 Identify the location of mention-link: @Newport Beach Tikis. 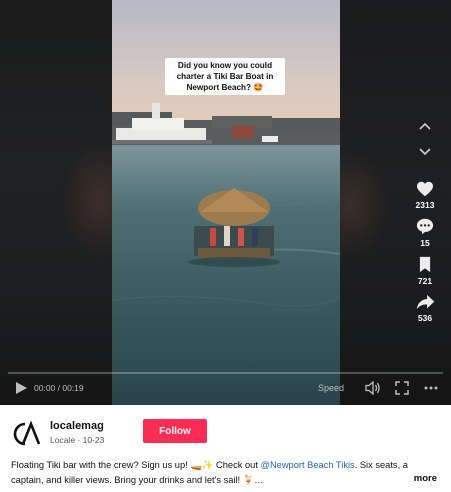
(308, 465).